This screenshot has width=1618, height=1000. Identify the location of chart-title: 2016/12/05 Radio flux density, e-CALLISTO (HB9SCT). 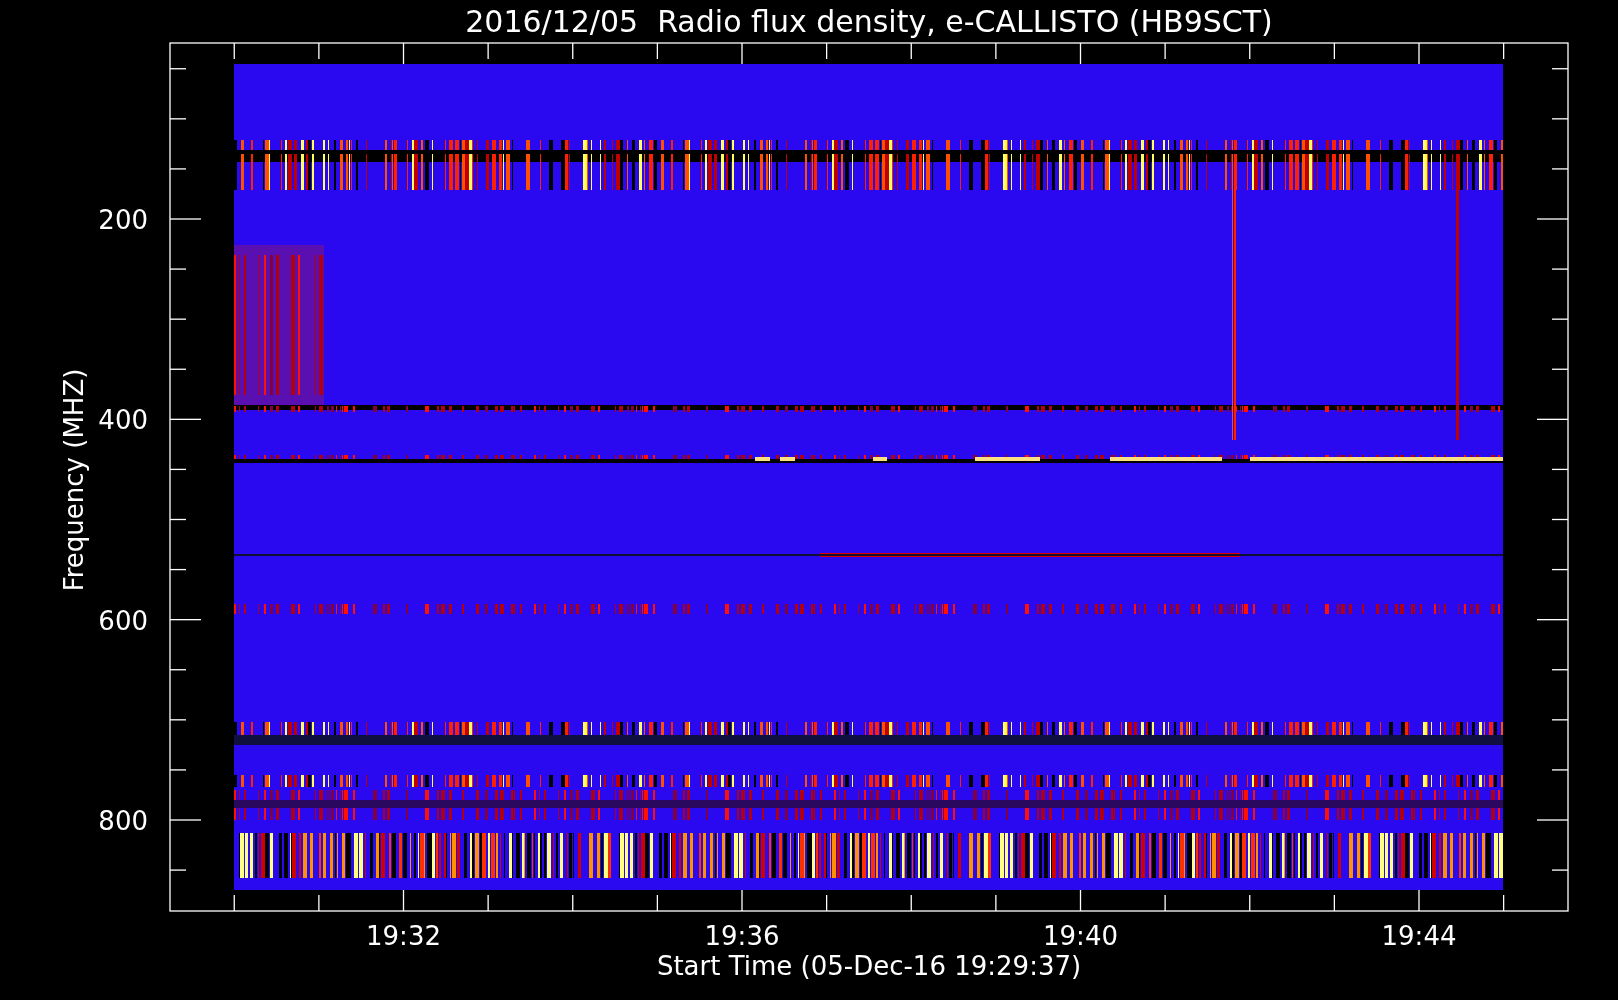
(869, 21).